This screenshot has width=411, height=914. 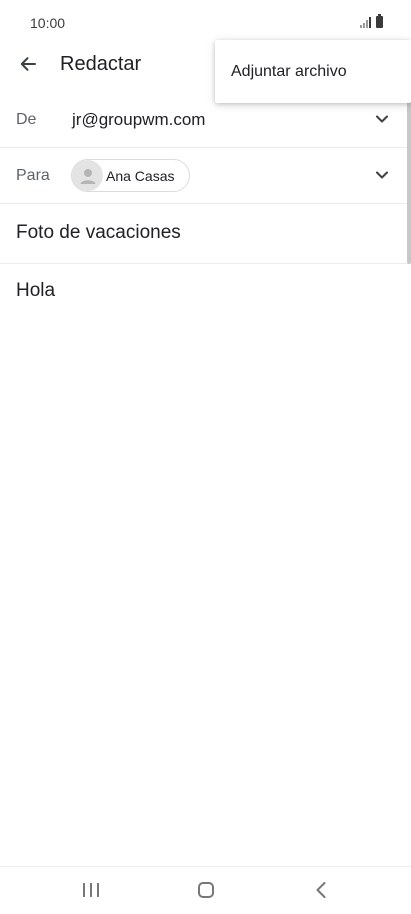 I want to click on to-row: Para Ana Casas, so click(x=205, y=176).